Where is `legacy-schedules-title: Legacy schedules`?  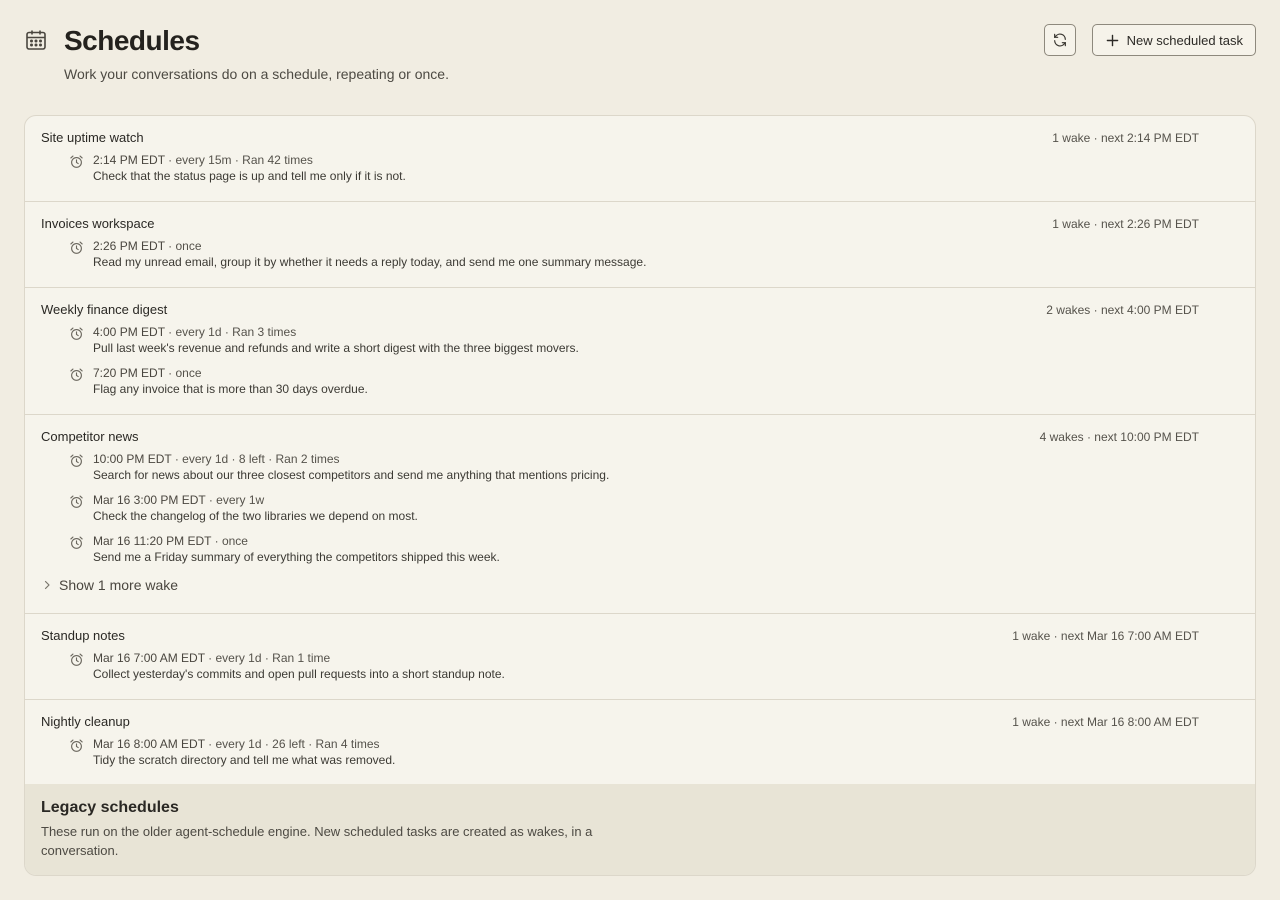 legacy-schedules-title: Legacy schedules is located at coordinates (110, 807).